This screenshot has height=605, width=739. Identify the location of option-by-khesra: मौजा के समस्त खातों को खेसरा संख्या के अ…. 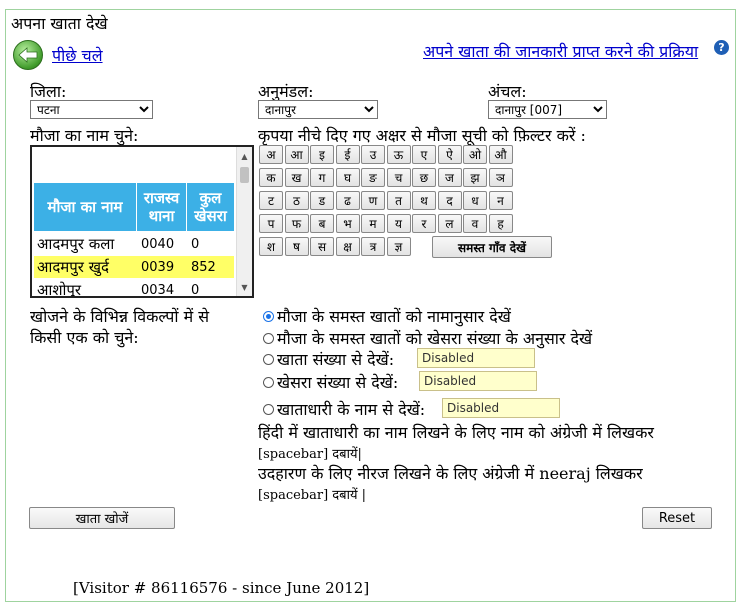
(427, 338).